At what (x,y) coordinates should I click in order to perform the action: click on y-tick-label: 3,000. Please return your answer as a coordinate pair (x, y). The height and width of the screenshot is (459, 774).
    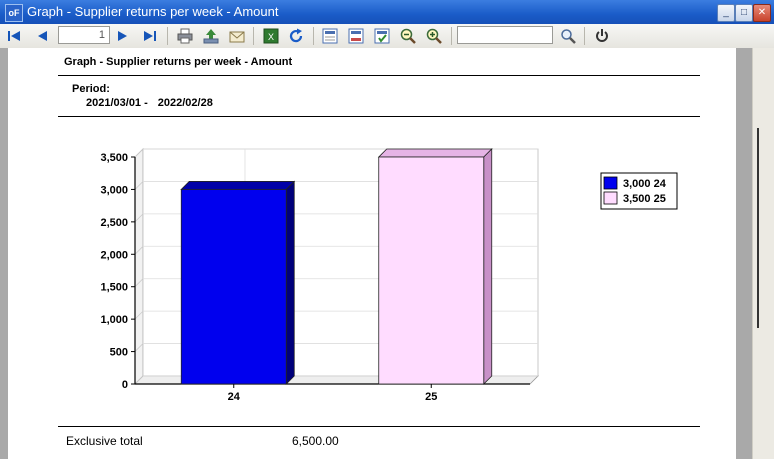
    Looking at the image, I should click on (114, 190).